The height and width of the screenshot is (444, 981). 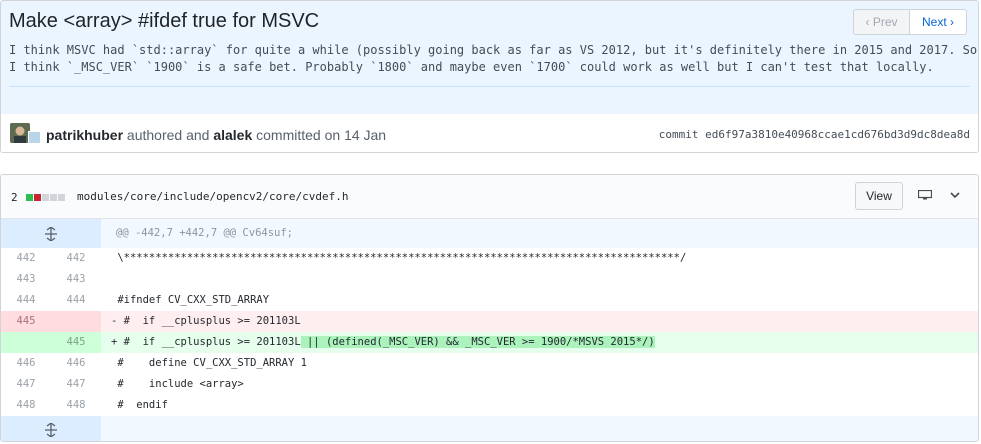 I want to click on committer-avatar, so click(x=34, y=137).